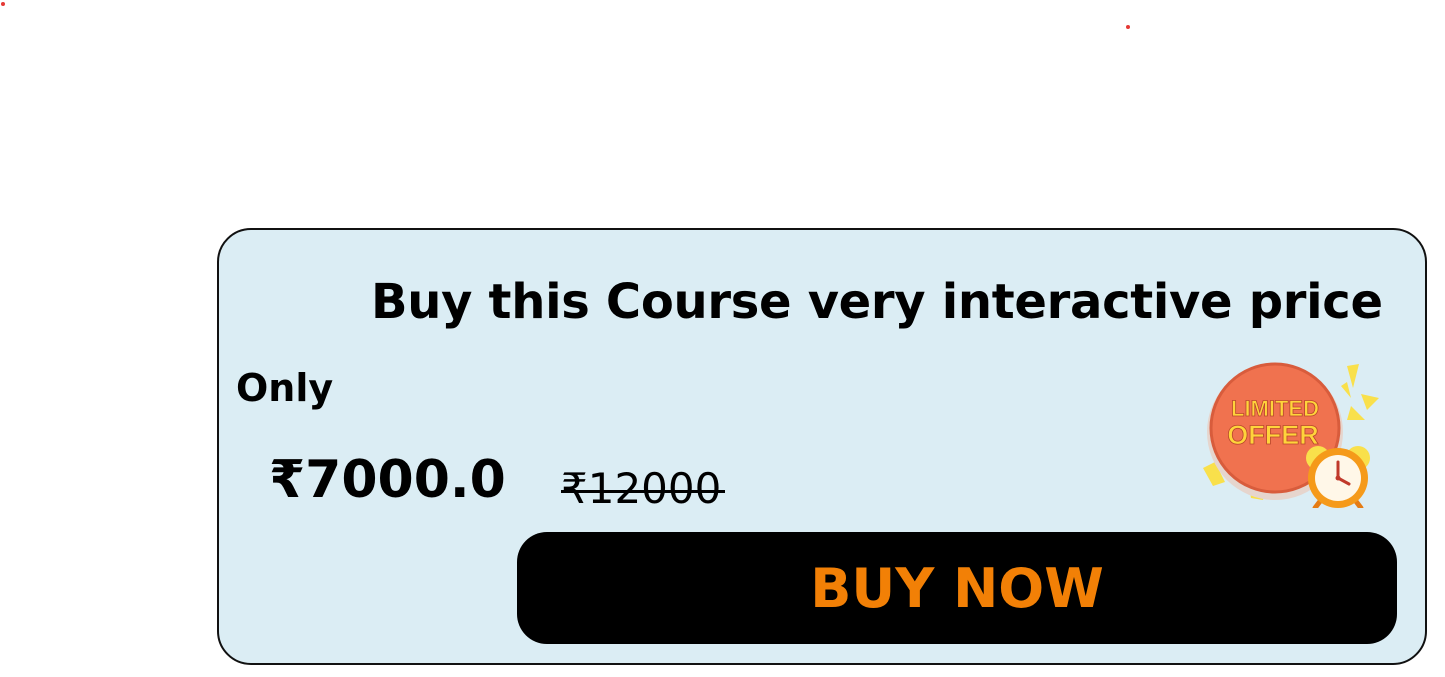  I want to click on badge-line-limited: LIMITED, so click(1275, 408).